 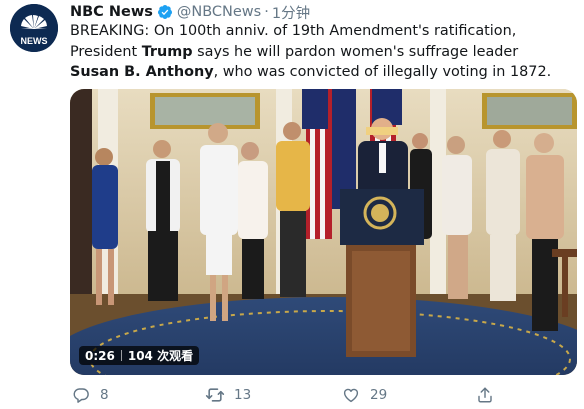 I want to click on reply-button: 8, so click(x=89, y=395).